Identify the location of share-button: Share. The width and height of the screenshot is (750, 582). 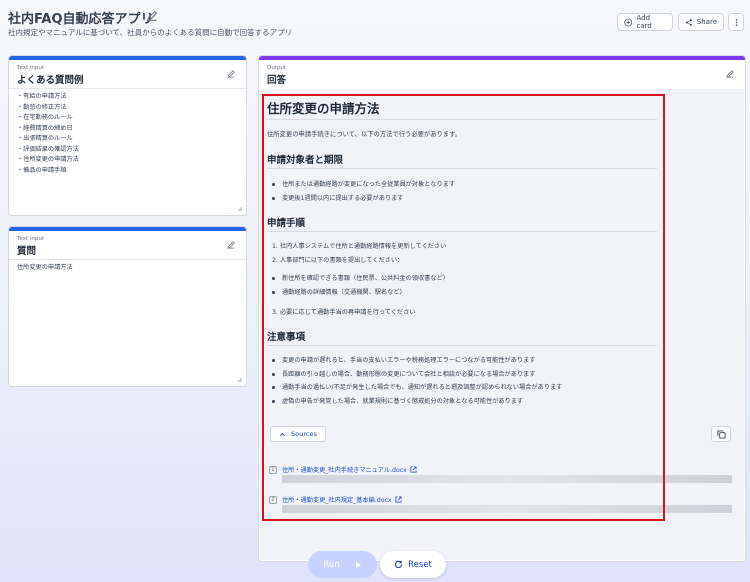
(701, 22).